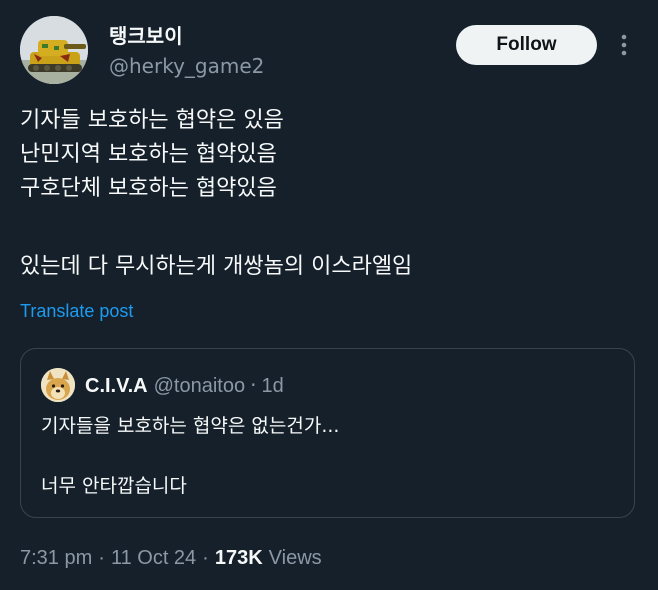 The image size is (658, 590). What do you see at coordinates (238, 558) in the screenshot?
I see `views-count: 173K` at bounding box center [238, 558].